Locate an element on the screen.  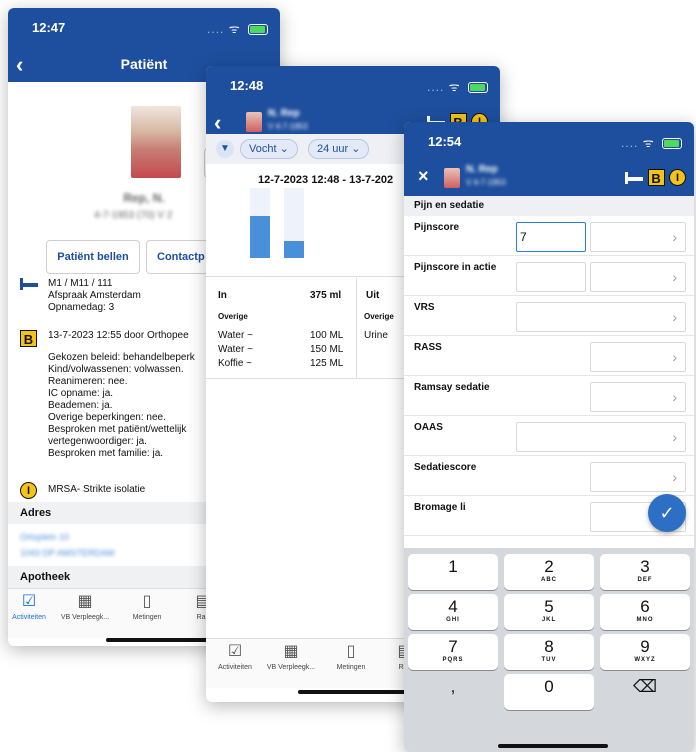
section-header: Pijn en sedatie is located at coordinates (549, 206).